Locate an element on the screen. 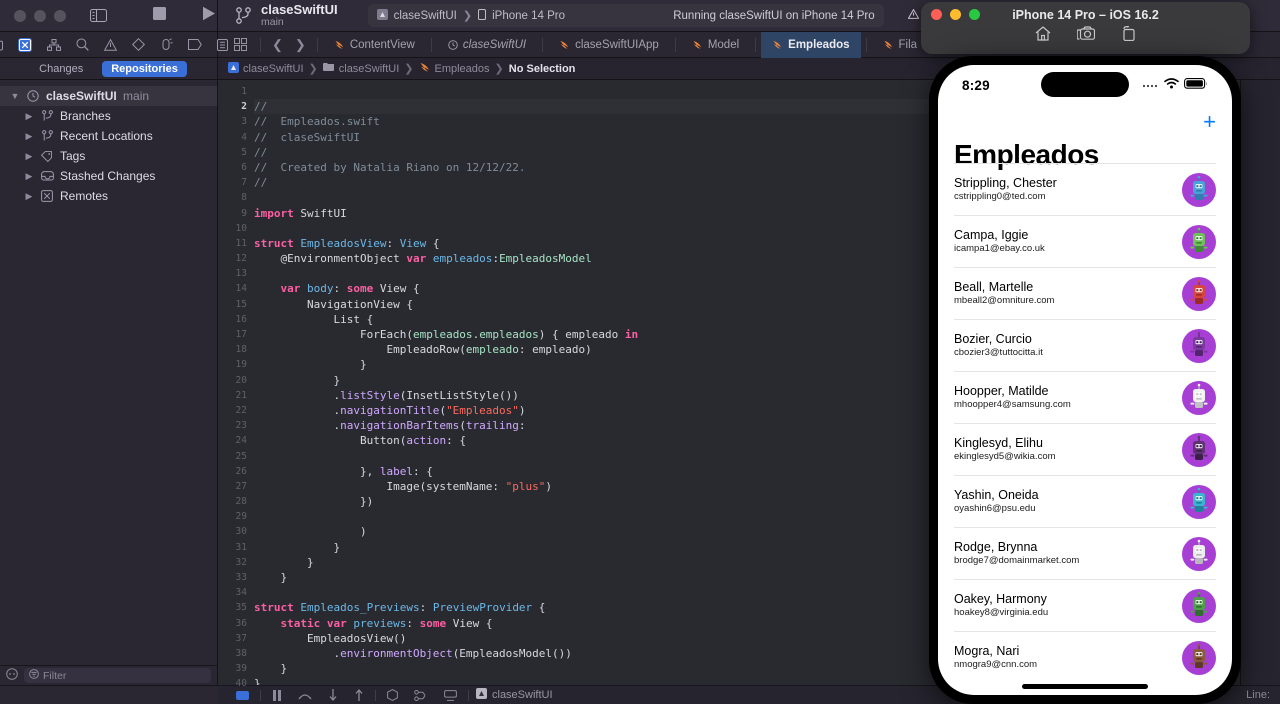 This screenshot has height=704, width=1280. employee-name: Rodge, Brynna is located at coordinates (996, 547).